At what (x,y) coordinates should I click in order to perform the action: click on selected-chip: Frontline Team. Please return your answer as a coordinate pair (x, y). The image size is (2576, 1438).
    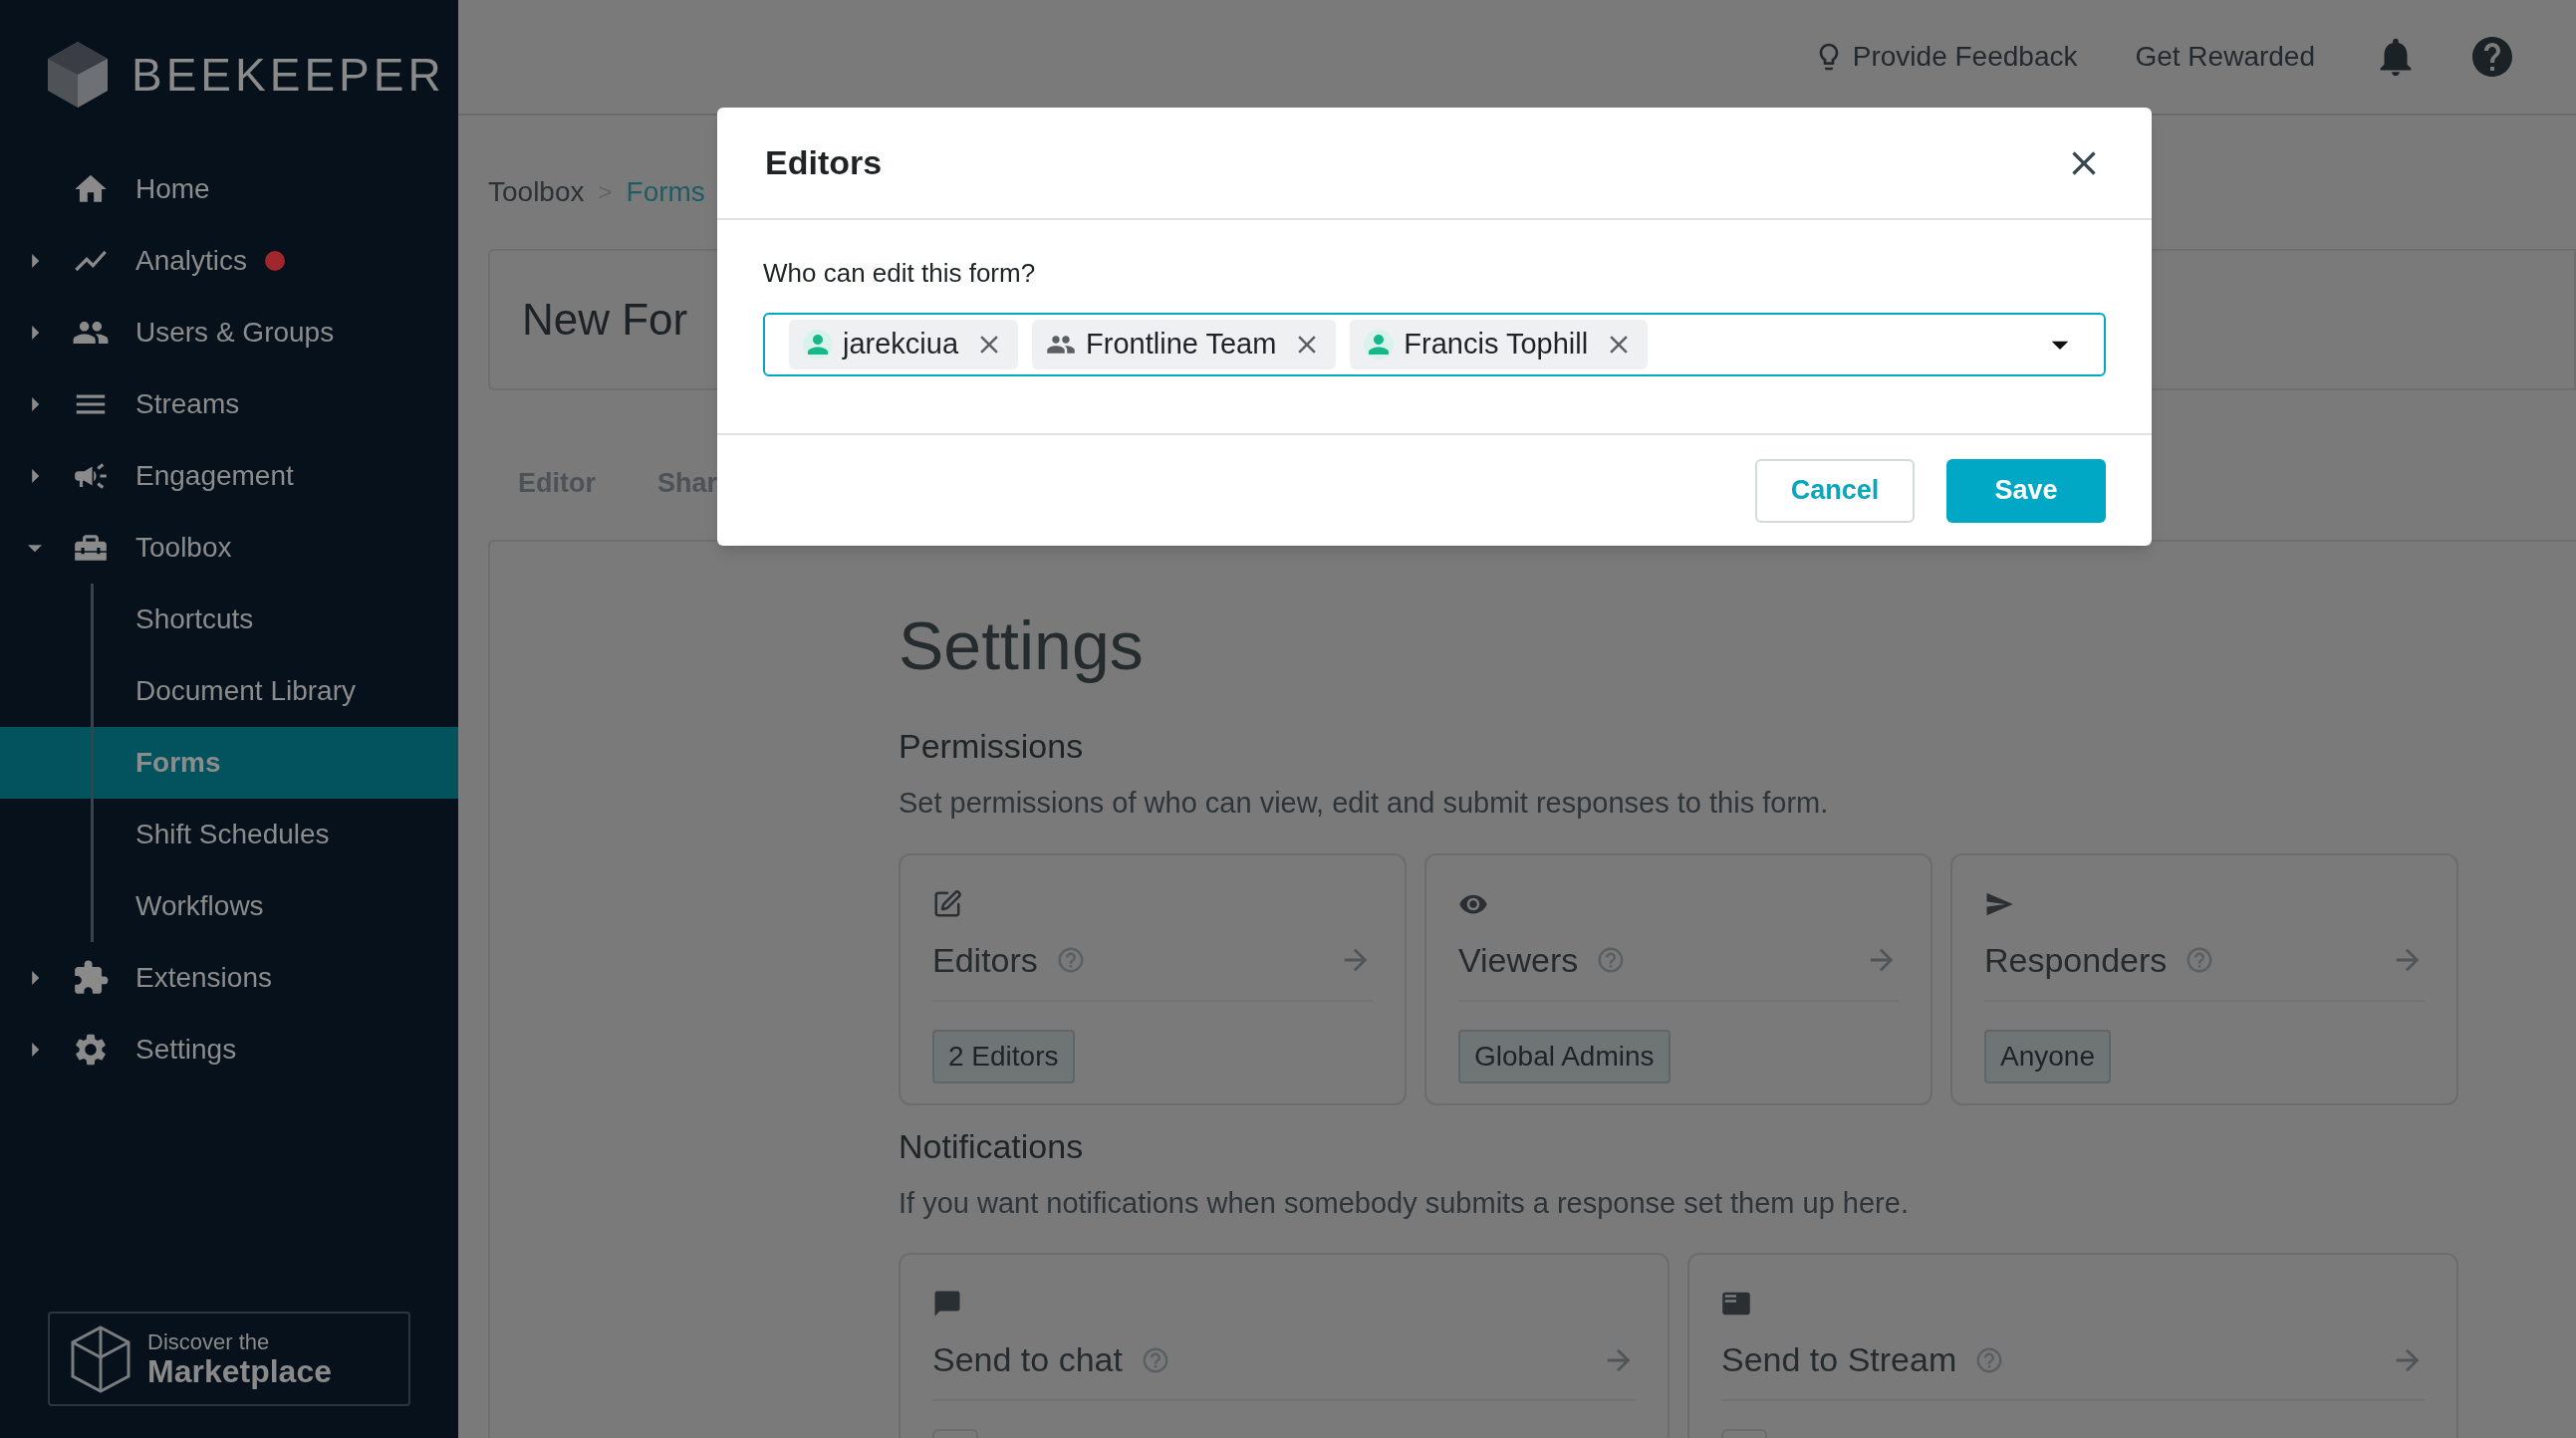
    Looking at the image, I should click on (1184, 344).